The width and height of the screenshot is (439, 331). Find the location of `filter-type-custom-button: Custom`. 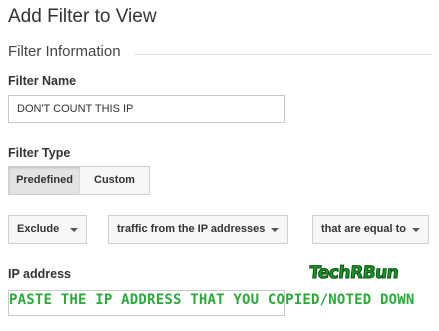

filter-type-custom-button: Custom is located at coordinates (115, 180).